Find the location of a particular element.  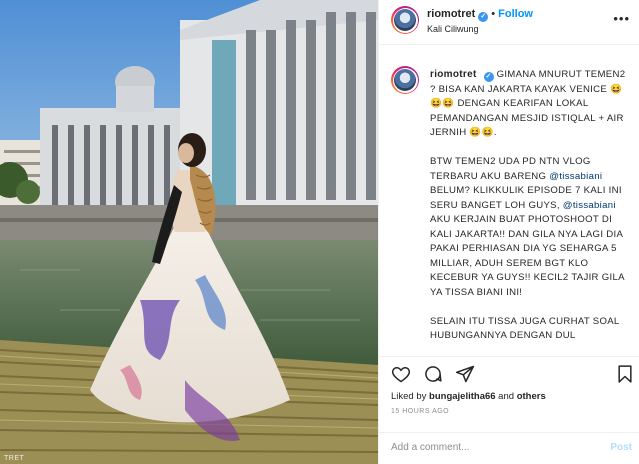

liked-by-user-link: bungajelitha66 is located at coordinates (462, 396).